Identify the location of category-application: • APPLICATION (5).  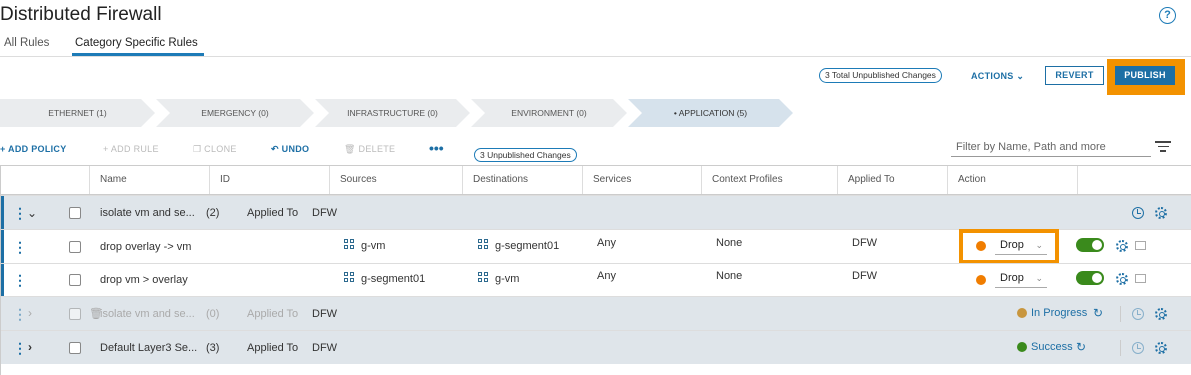
(710, 113).